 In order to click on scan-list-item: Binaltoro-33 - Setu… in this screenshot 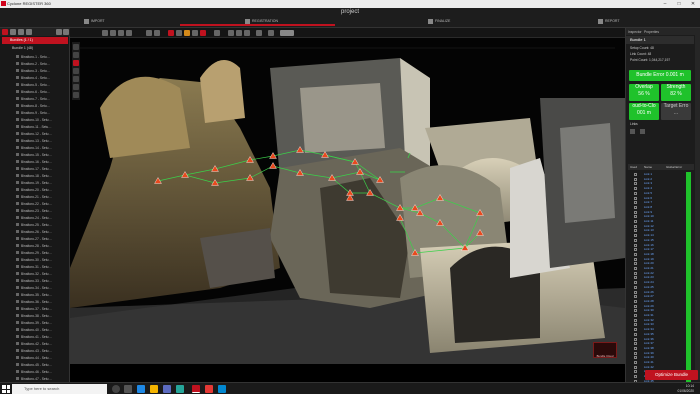, I will do `click(42, 281)`.